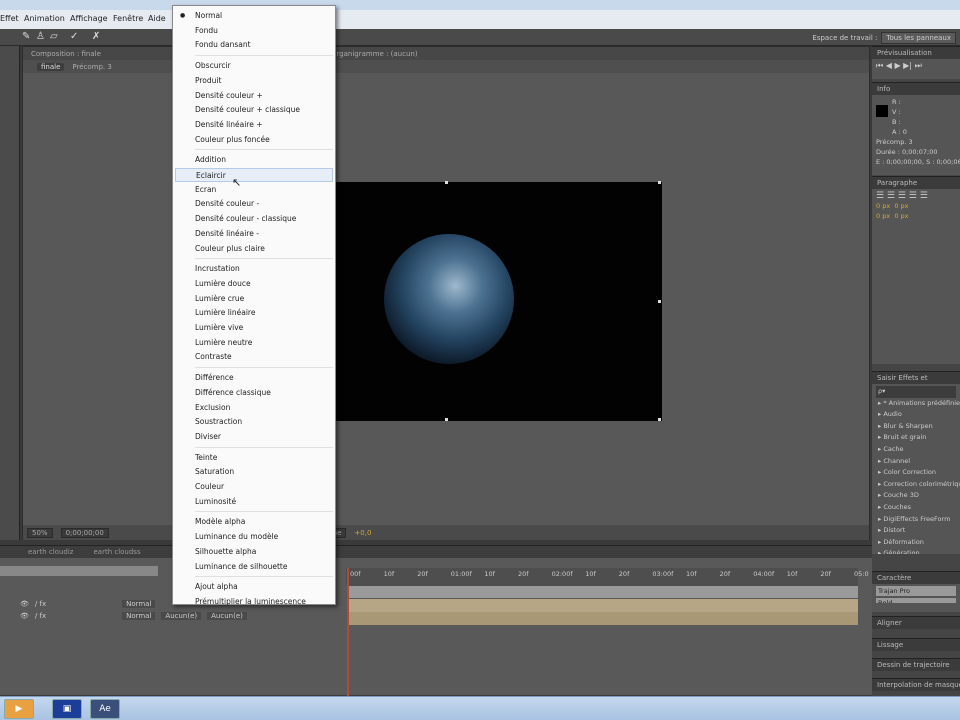  Describe the element at coordinates (128, 18) in the screenshot. I see `menu-fenetre: Fenêtre` at that location.